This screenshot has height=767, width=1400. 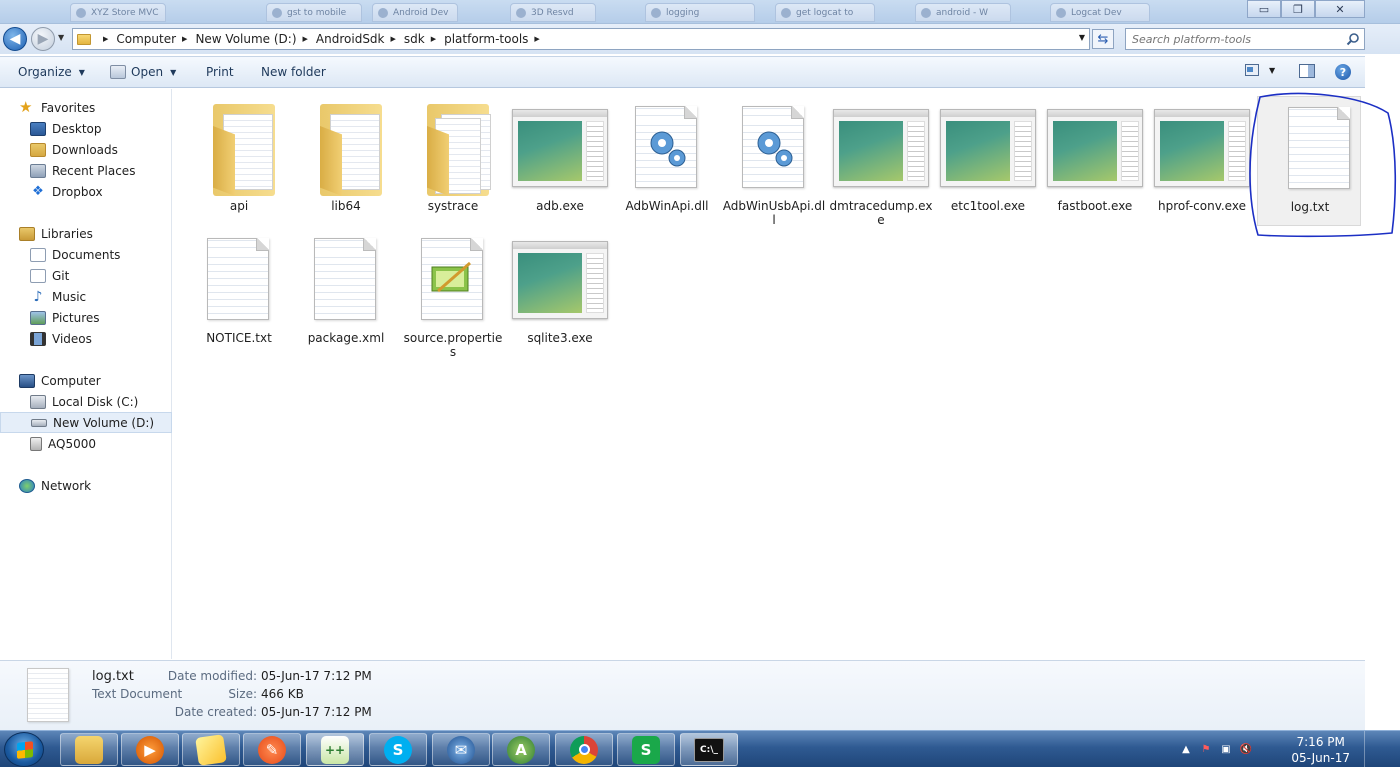 I want to click on clock: 7:16 PM 05-Jun-17, so click(x=1320, y=750).